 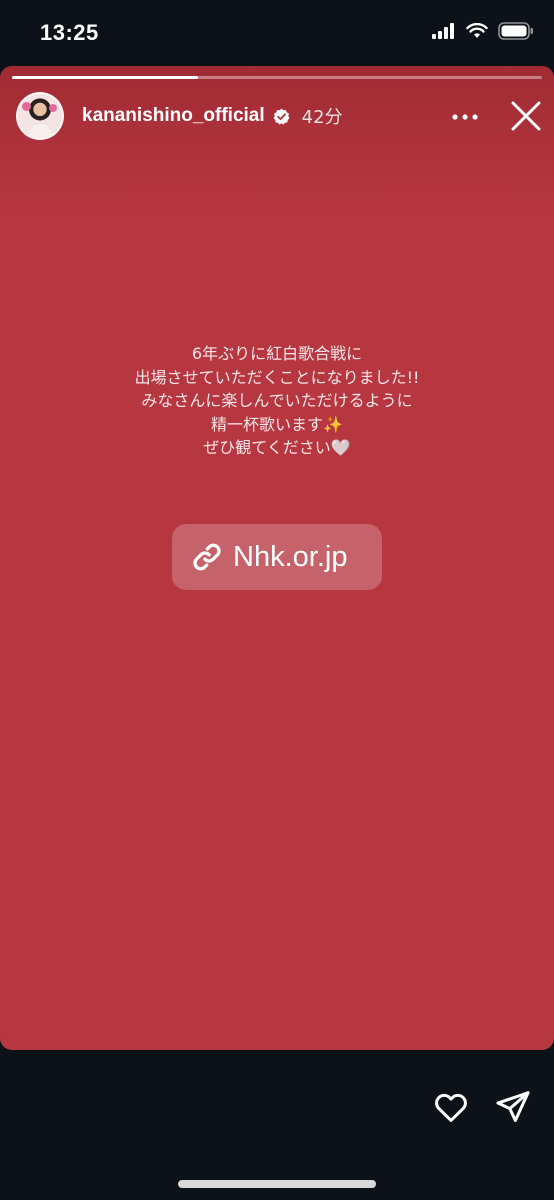 I want to click on message-line: みなさんに楽しんでいただけるように, so click(x=277, y=400).